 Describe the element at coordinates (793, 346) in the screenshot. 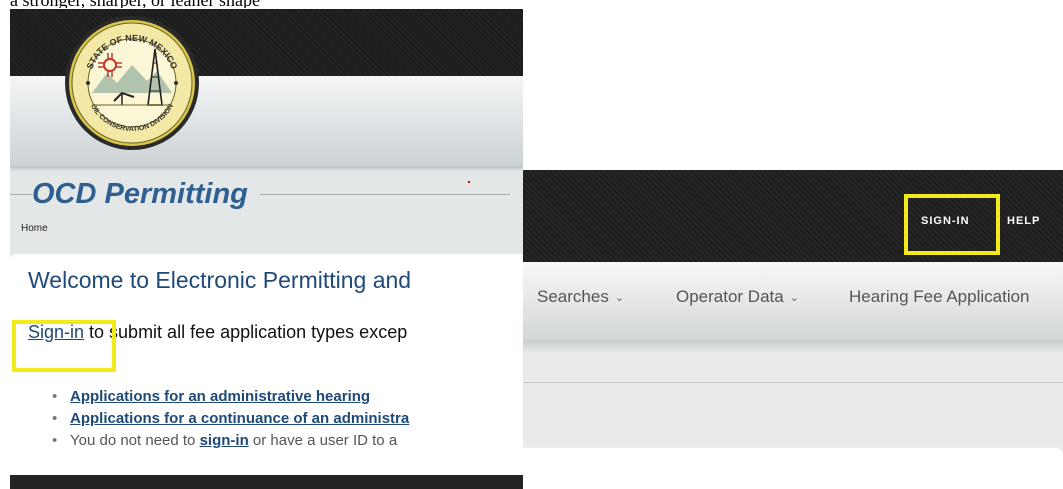

I see `nav-divider` at that location.